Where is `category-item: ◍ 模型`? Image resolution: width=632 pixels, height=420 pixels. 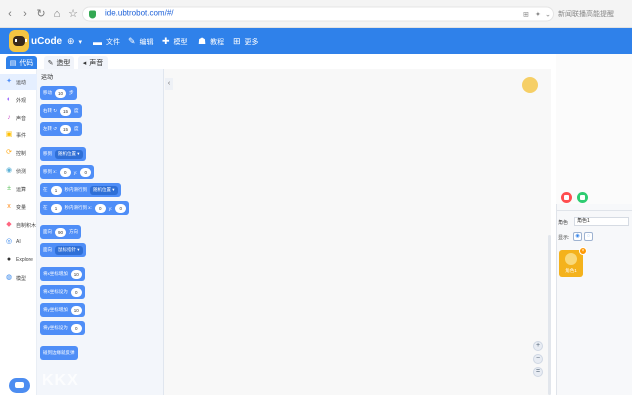 category-item: ◍ 模型 is located at coordinates (18, 278).